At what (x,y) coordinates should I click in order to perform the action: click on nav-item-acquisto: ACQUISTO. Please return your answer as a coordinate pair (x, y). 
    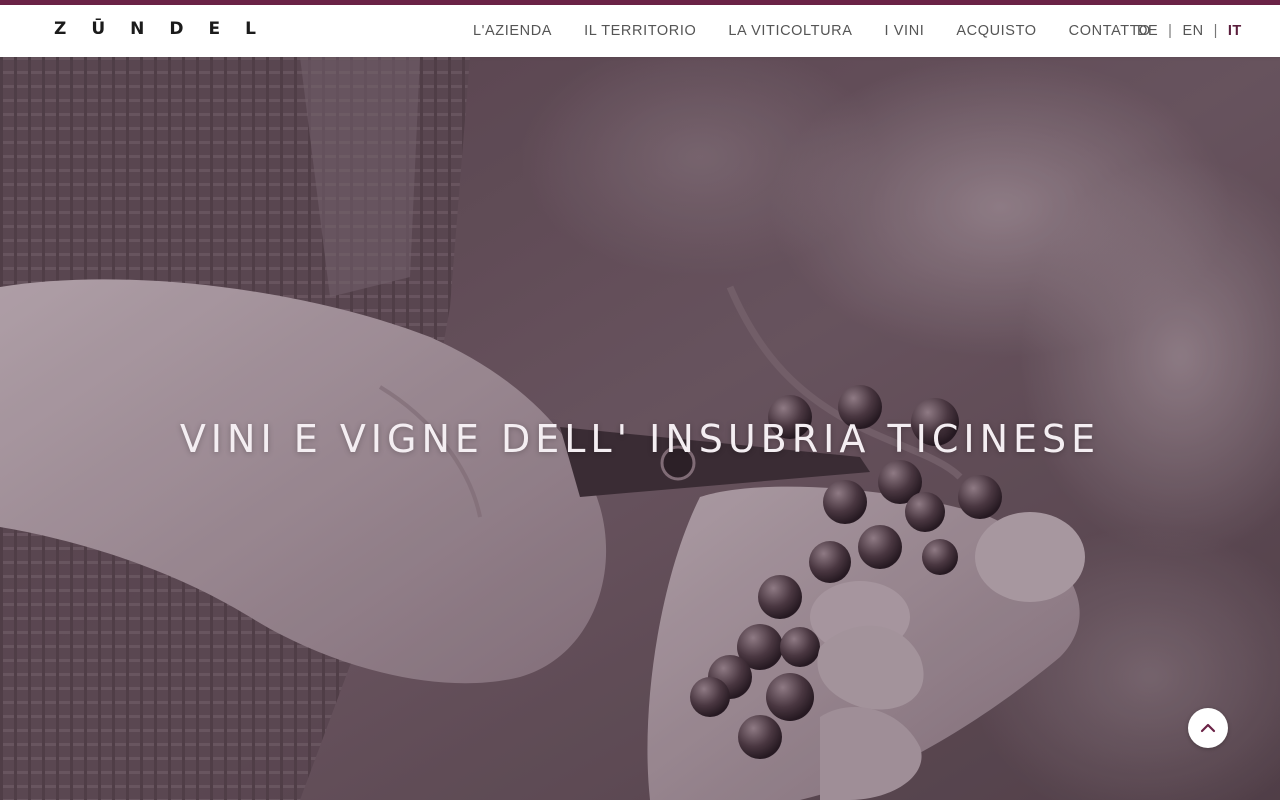
    Looking at the image, I should click on (996, 31).